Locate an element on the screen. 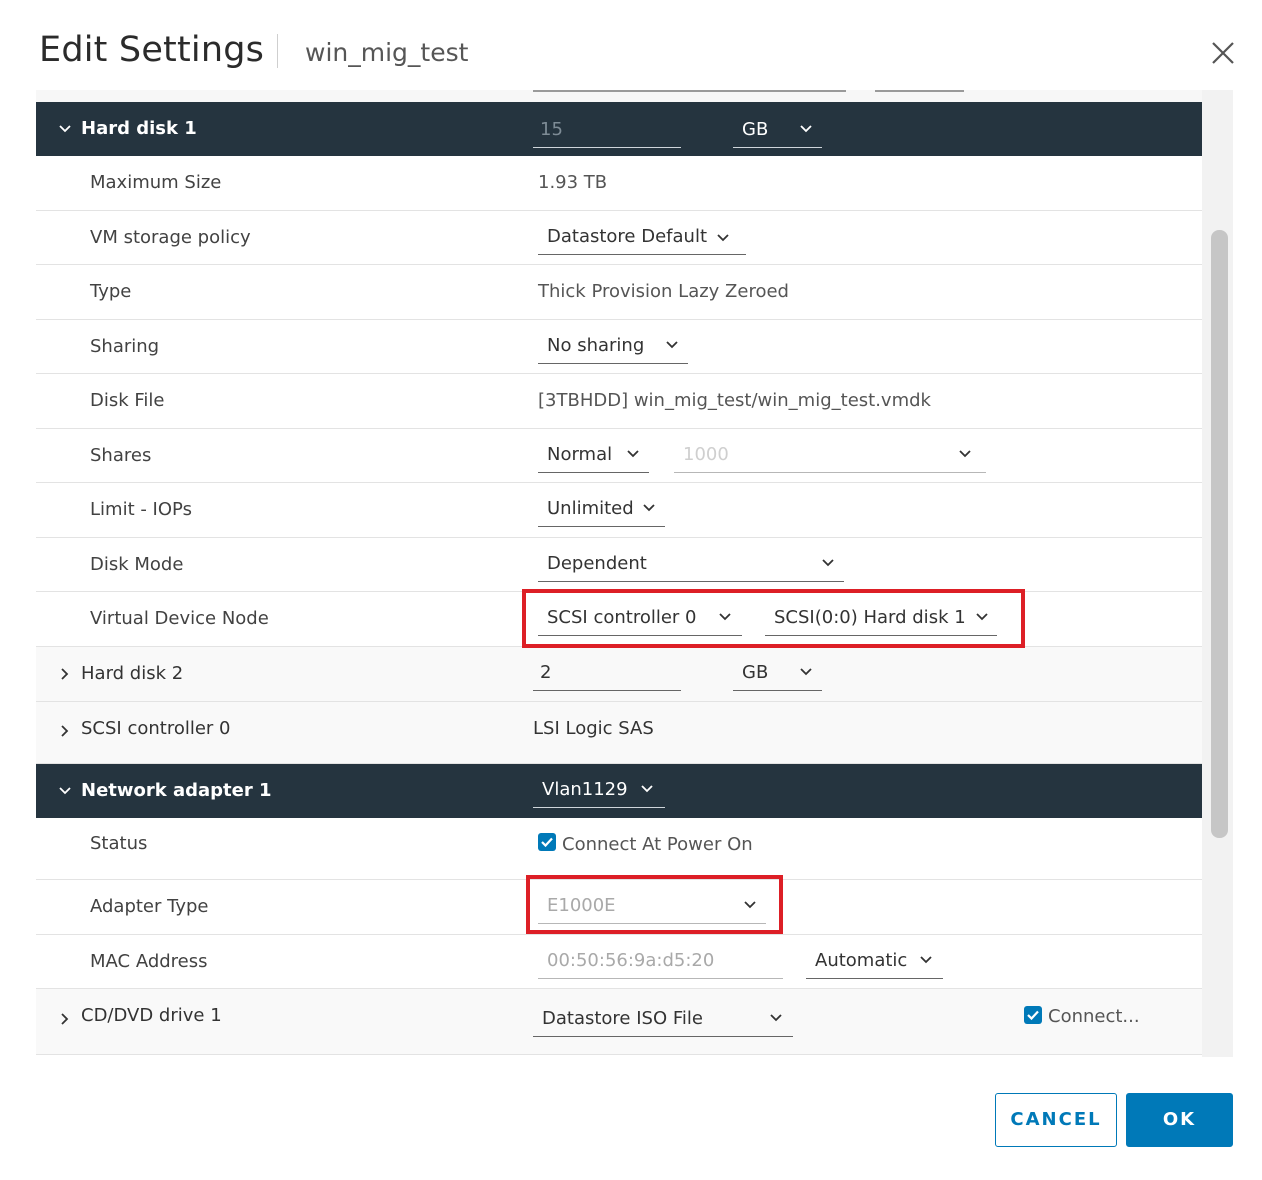 The width and height of the screenshot is (1262, 1180). vm-name: win_mig_test is located at coordinates (387, 52).